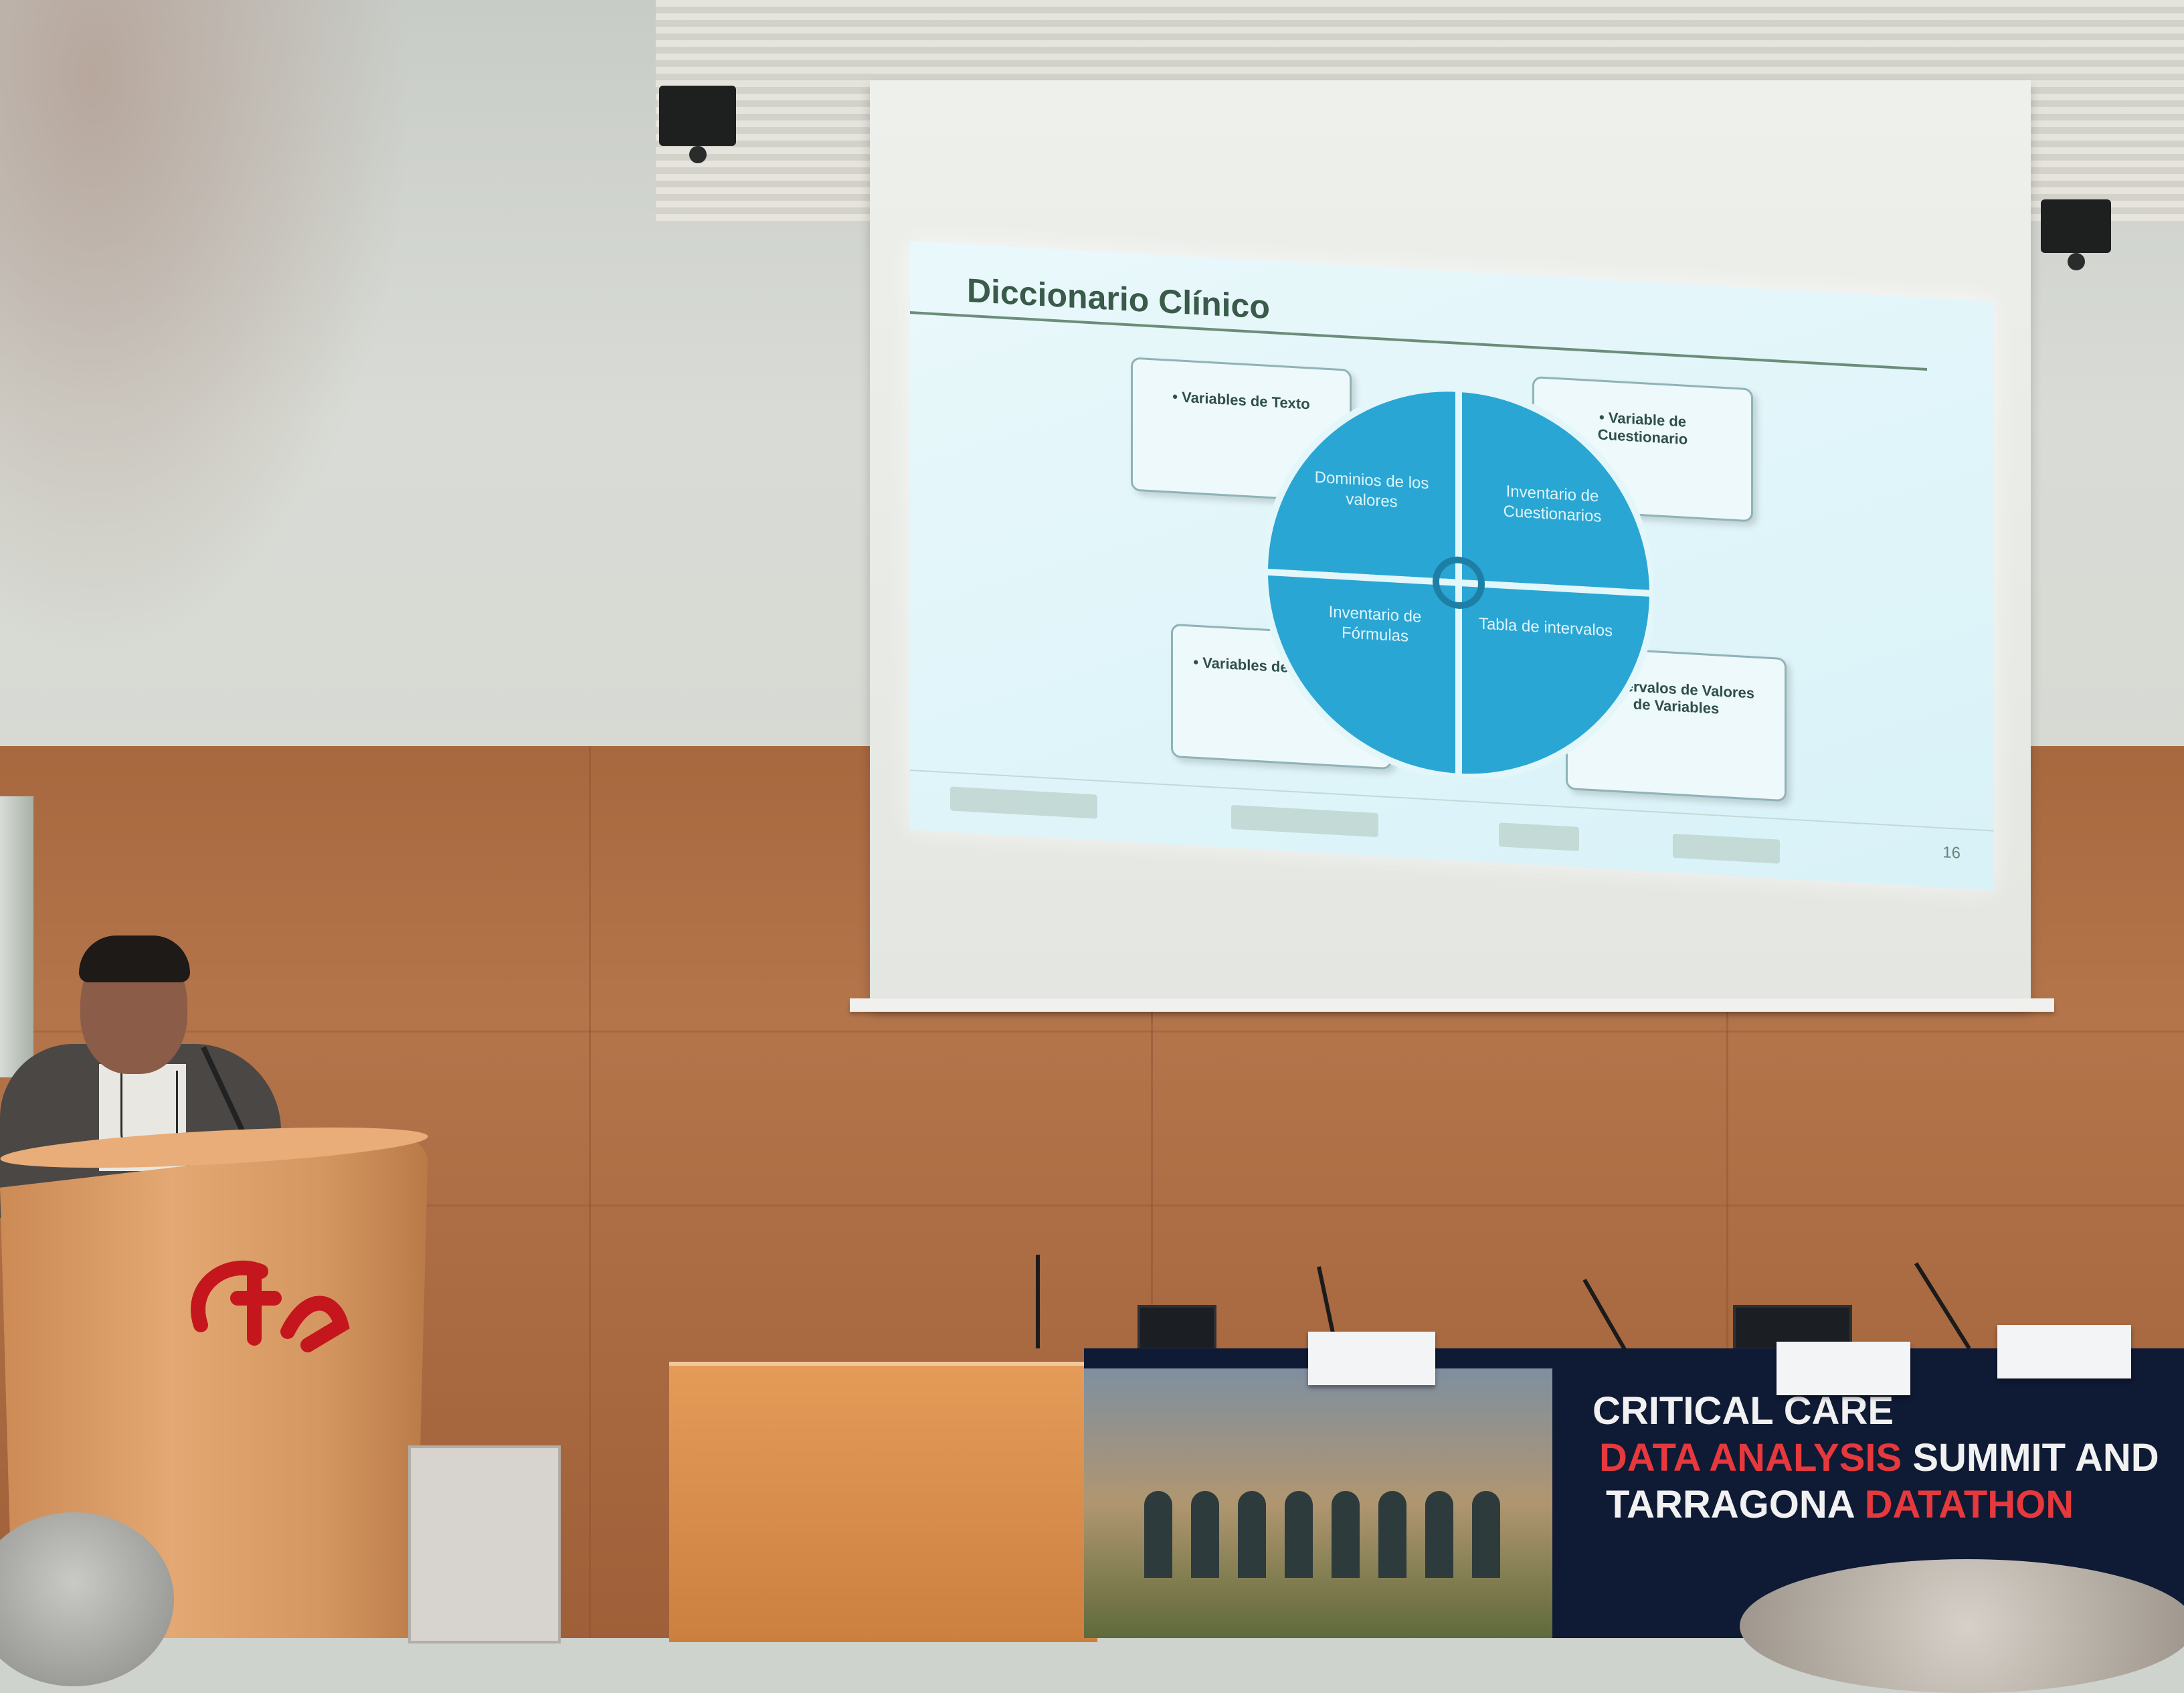 The image size is (2184, 1693). I want to click on screen-bottom-bar, so click(1452, 1005).